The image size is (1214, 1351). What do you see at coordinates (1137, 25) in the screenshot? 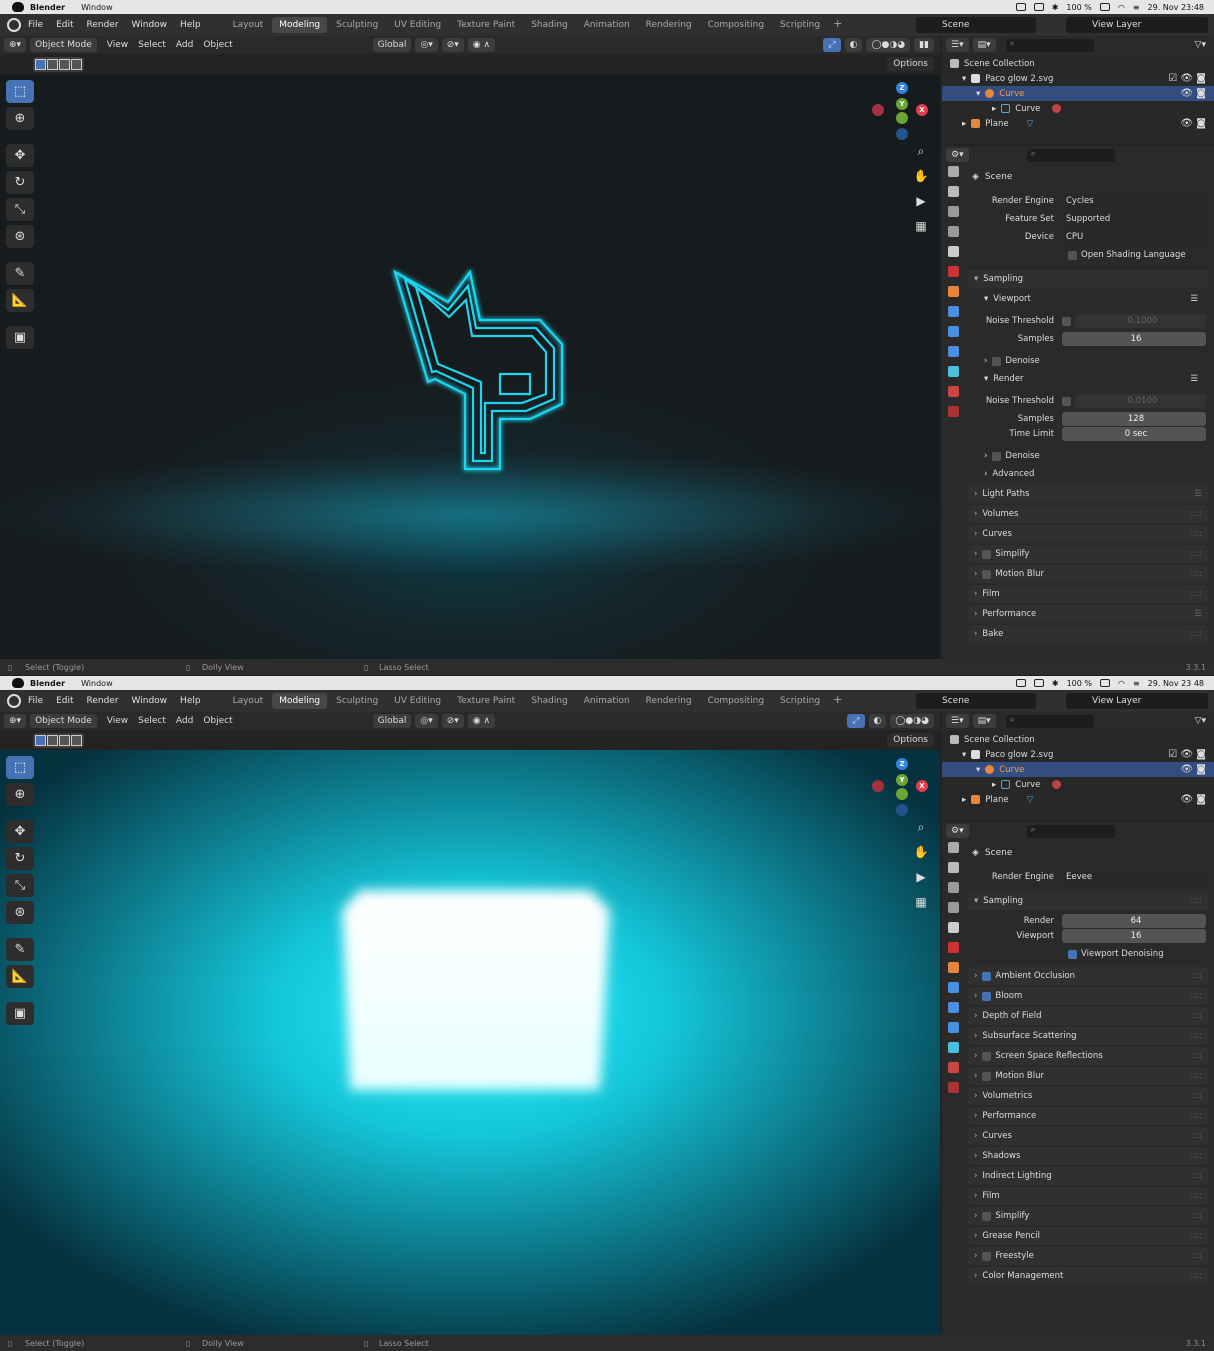
I see `view-layer-selector: View Layer` at bounding box center [1137, 25].